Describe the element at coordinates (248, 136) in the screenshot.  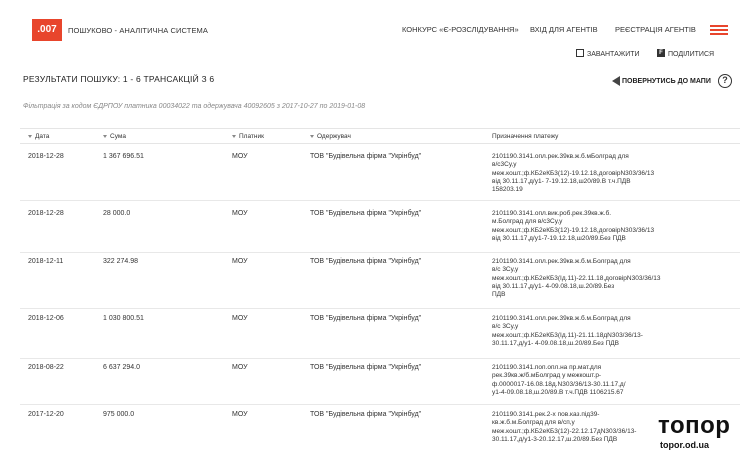
I see `column-payer: Платник` at that location.